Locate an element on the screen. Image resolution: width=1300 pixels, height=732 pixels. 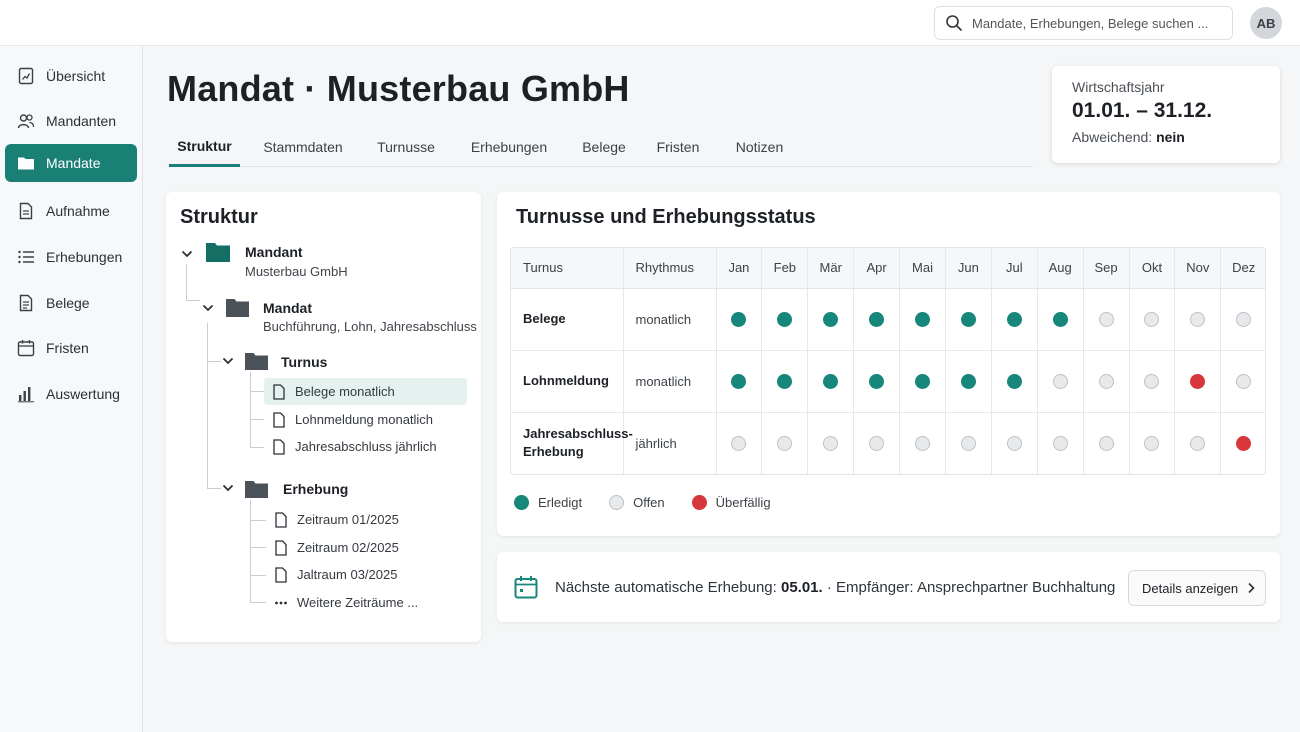
tree-leaf-belege-monatlich: Belege monatlich is located at coordinates (365, 391).